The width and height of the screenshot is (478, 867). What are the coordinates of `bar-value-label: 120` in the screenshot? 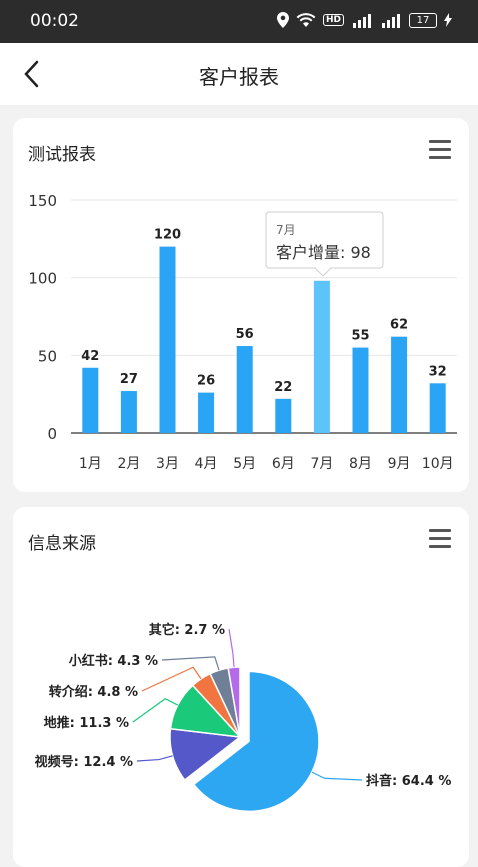 It's located at (167, 235).